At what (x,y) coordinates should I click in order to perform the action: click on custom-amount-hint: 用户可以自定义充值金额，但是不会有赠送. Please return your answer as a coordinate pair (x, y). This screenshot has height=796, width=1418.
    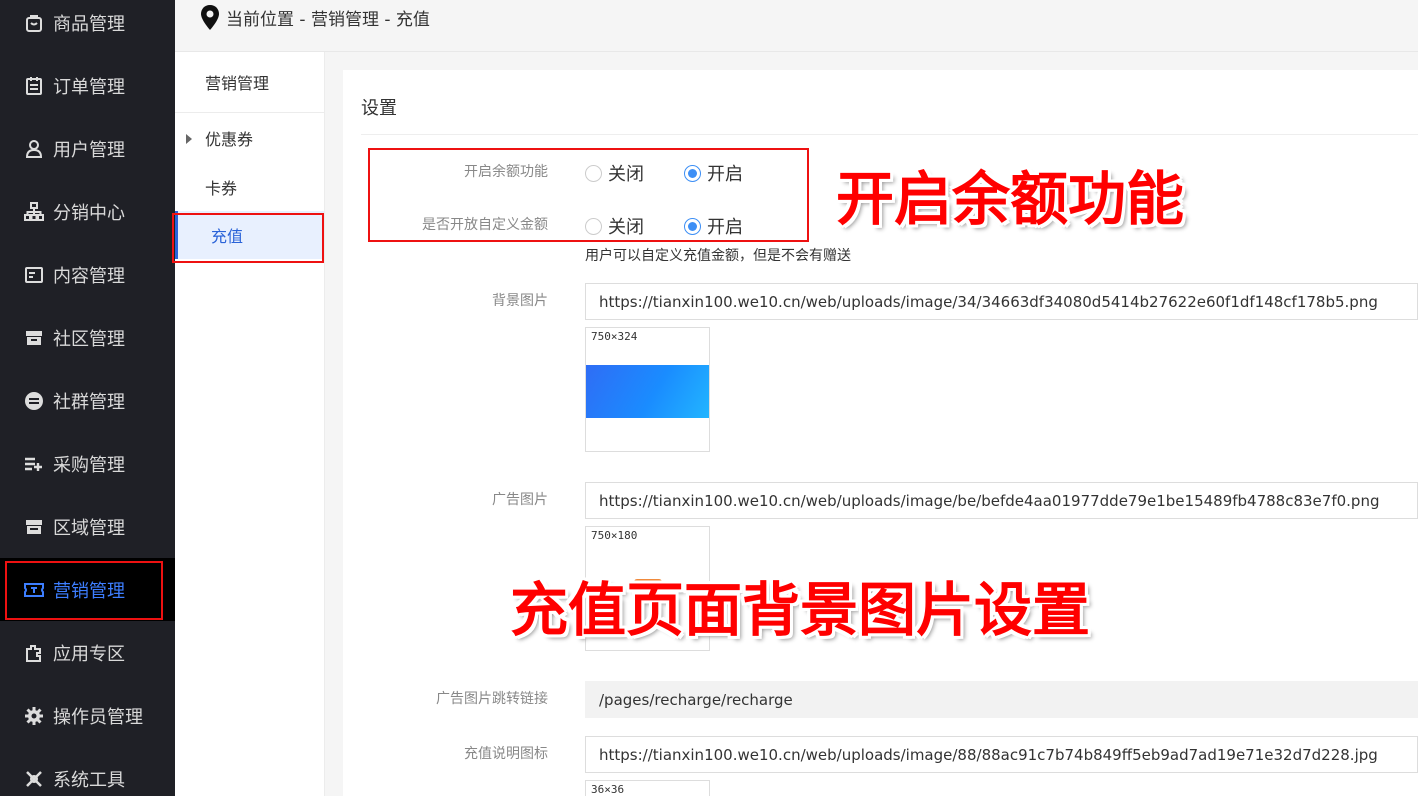
    Looking at the image, I should click on (718, 256).